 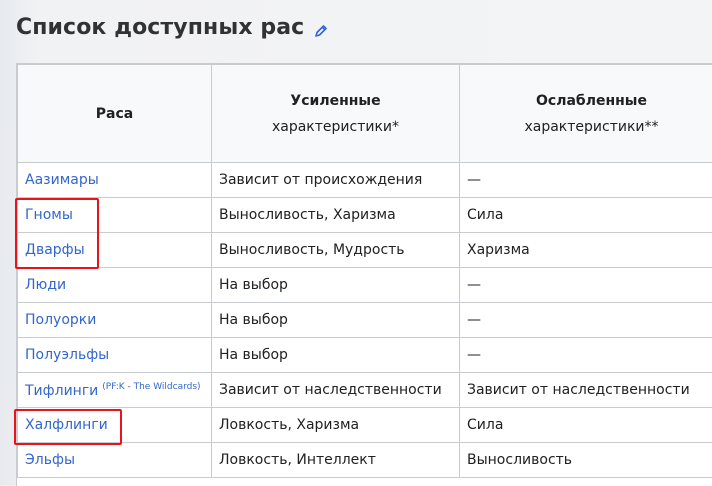 I want to click on boosted-stats-cell: Зависит от происхождения, so click(x=336, y=180).